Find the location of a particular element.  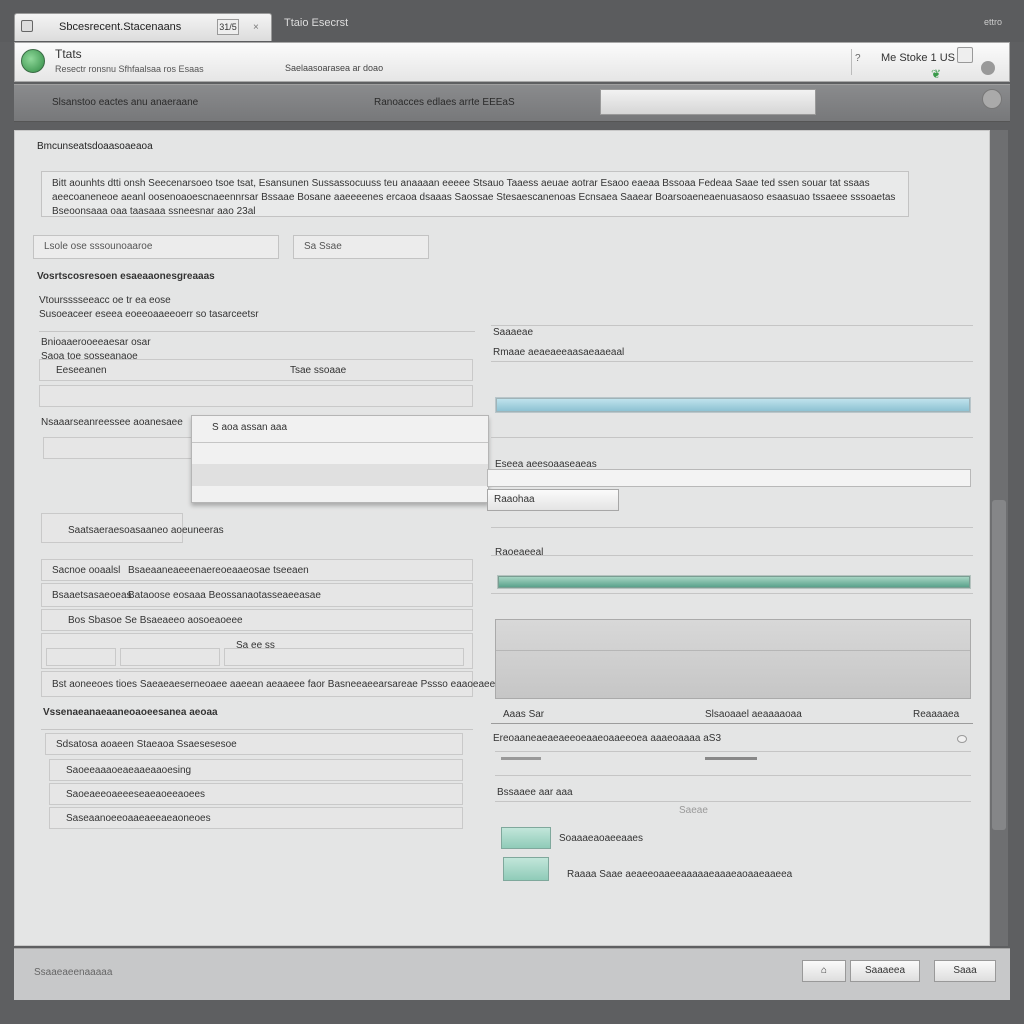

action-button-label: Saatsaeraesoasaaneo aoeuneeras is located at coordinates (146, 530).